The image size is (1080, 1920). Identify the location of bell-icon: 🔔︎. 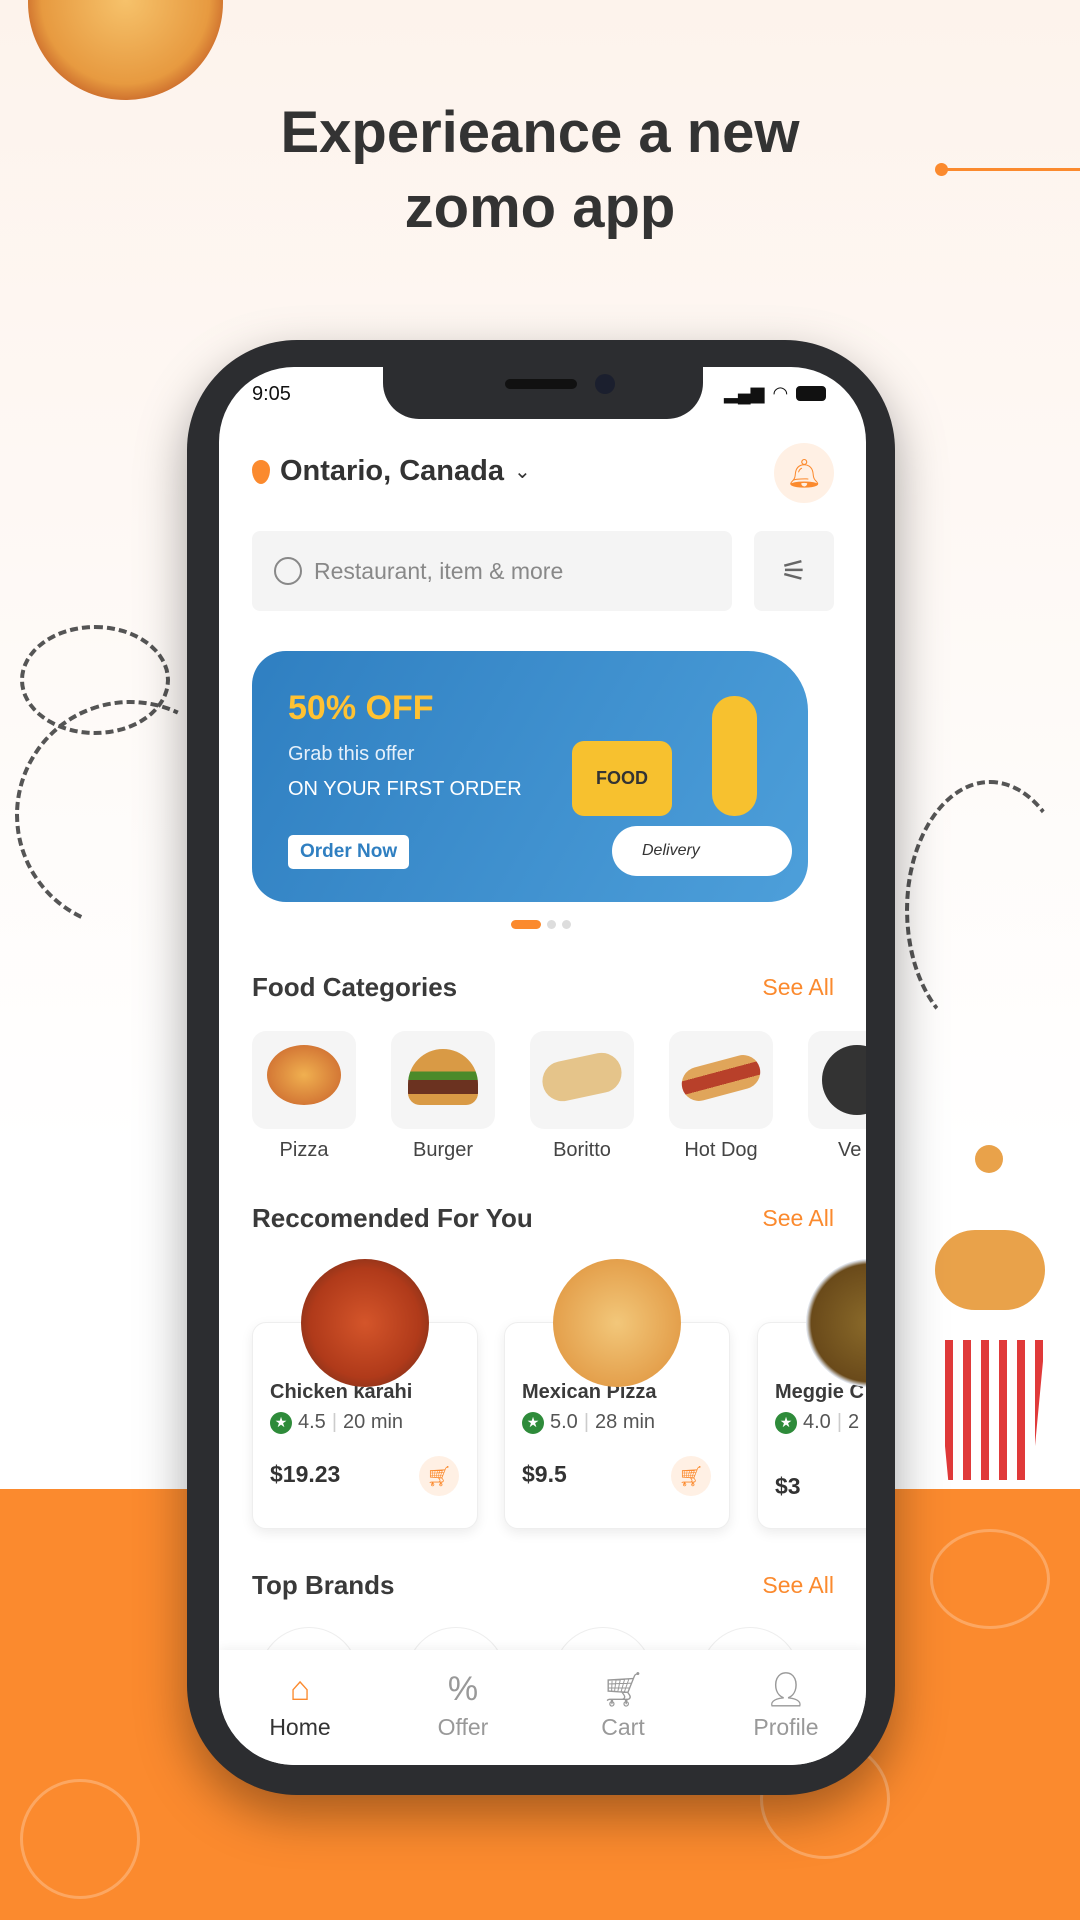
(804, 473).